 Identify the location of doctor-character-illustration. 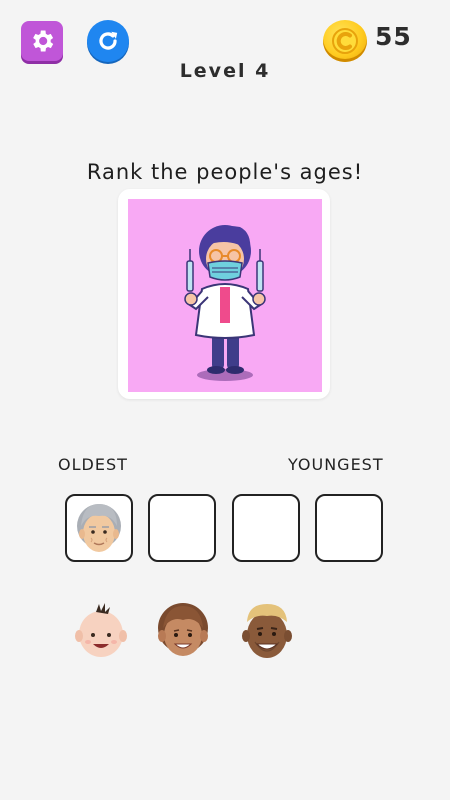
(225, 303).